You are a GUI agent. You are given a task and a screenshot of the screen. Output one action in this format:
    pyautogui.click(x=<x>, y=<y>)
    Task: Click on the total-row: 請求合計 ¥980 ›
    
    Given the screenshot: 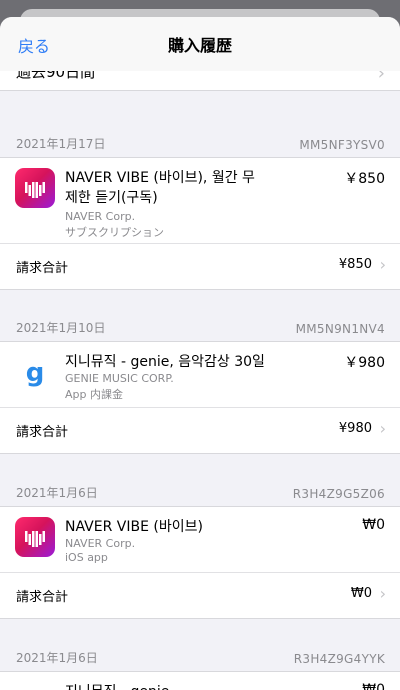 What is the action you would take?
    pyautogui.click(x=200, y=430)
    